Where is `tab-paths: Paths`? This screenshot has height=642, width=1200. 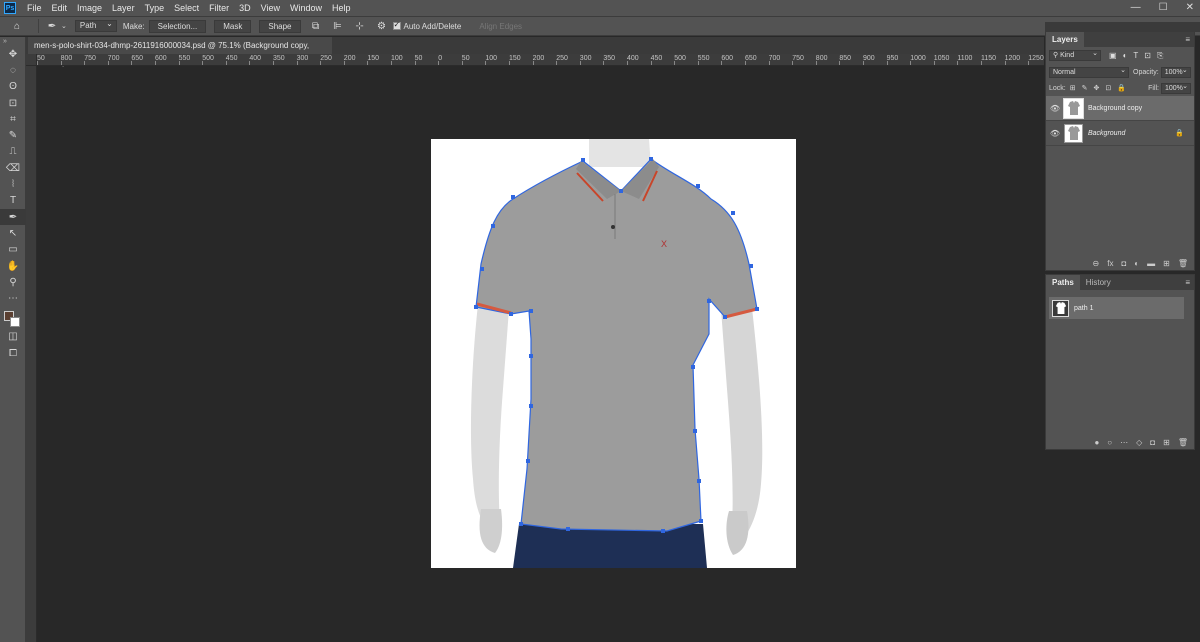
tab-paths: Paths is located at coordinates (1063, 282).